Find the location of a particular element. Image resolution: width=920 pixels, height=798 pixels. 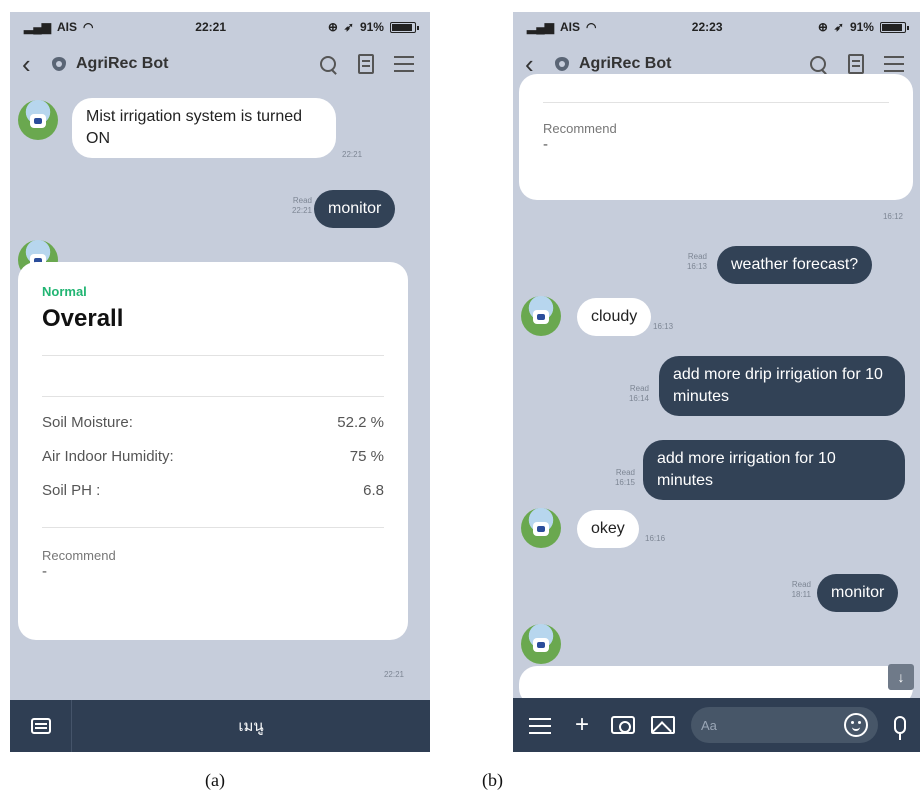

message-input-bar: + Aa is located at coordinates (716, 725).